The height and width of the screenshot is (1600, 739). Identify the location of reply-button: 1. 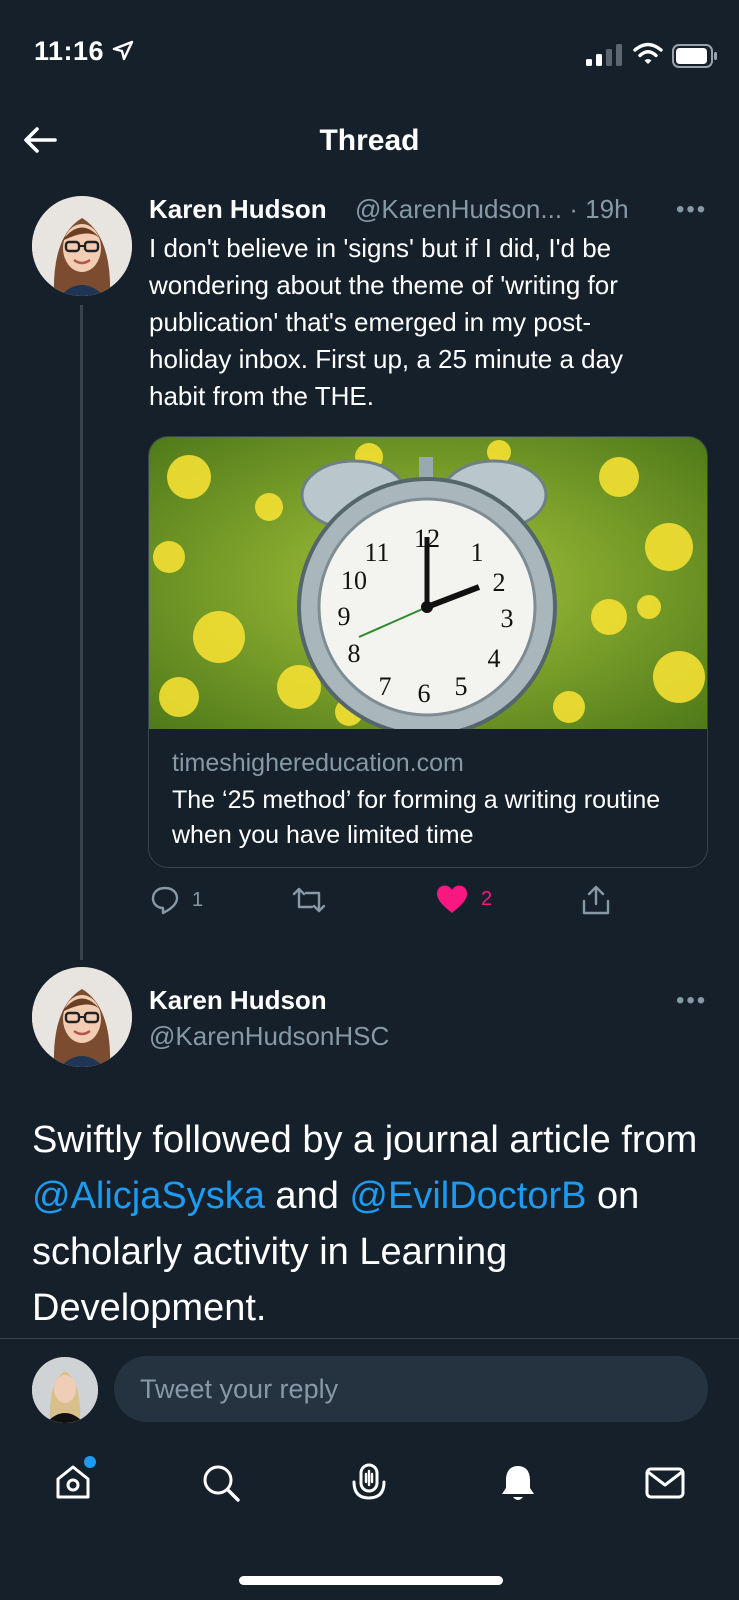
(176, 900).